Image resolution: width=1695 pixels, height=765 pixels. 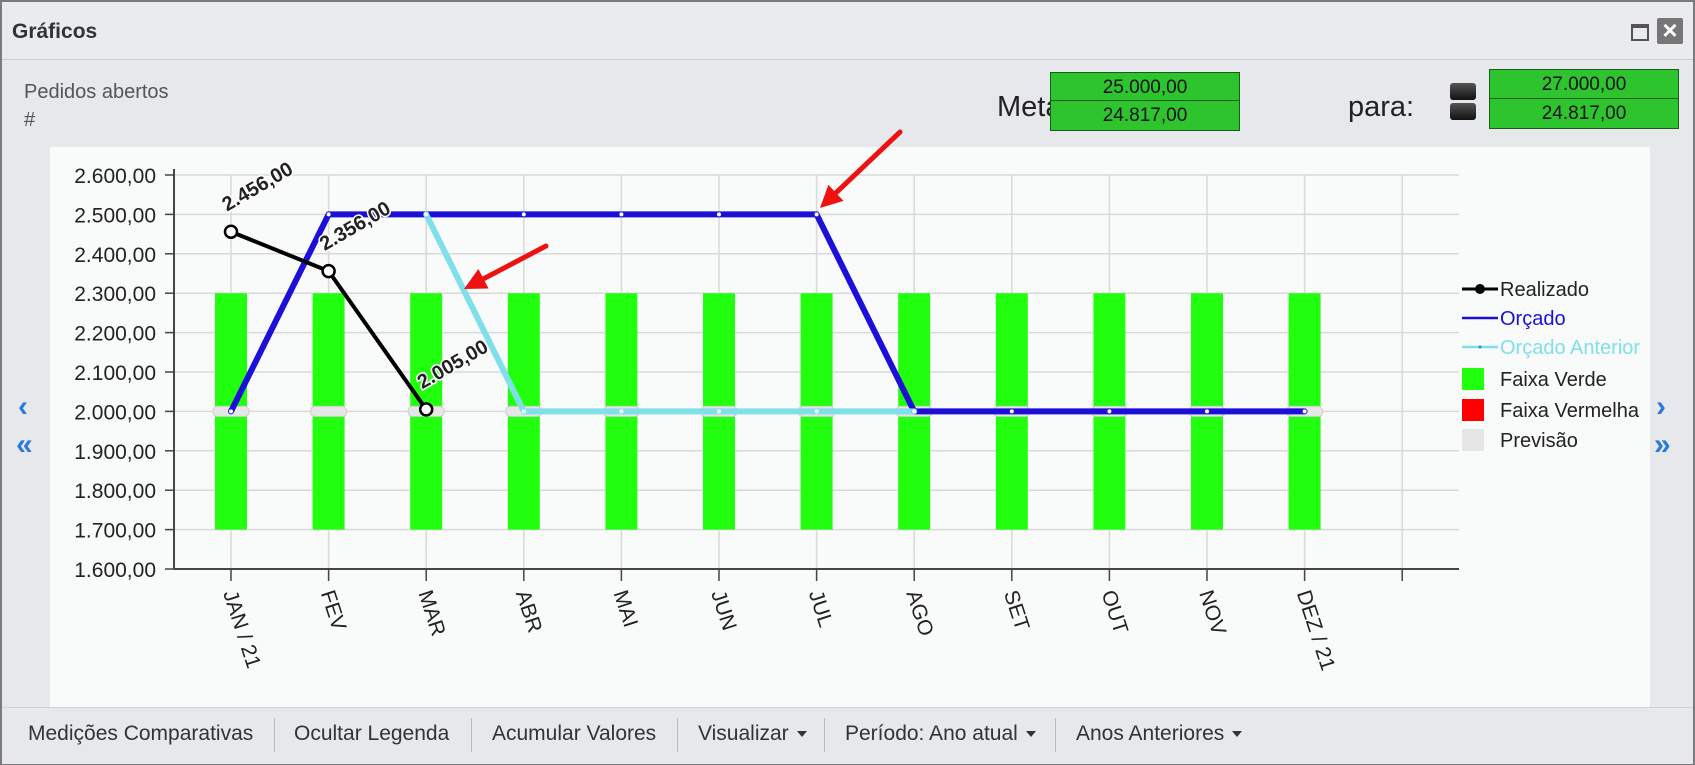 What do you see at coordinates (115, 531) in the screenshot?
I see `y-tick-label: 1.700,00` at bounding box center [115, 531].